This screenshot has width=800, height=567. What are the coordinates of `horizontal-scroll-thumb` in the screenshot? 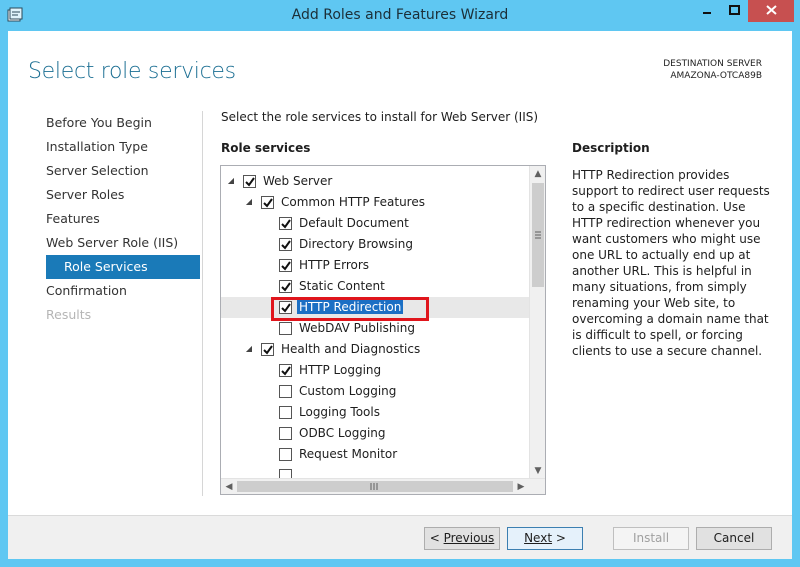 It's located at (375, 486).